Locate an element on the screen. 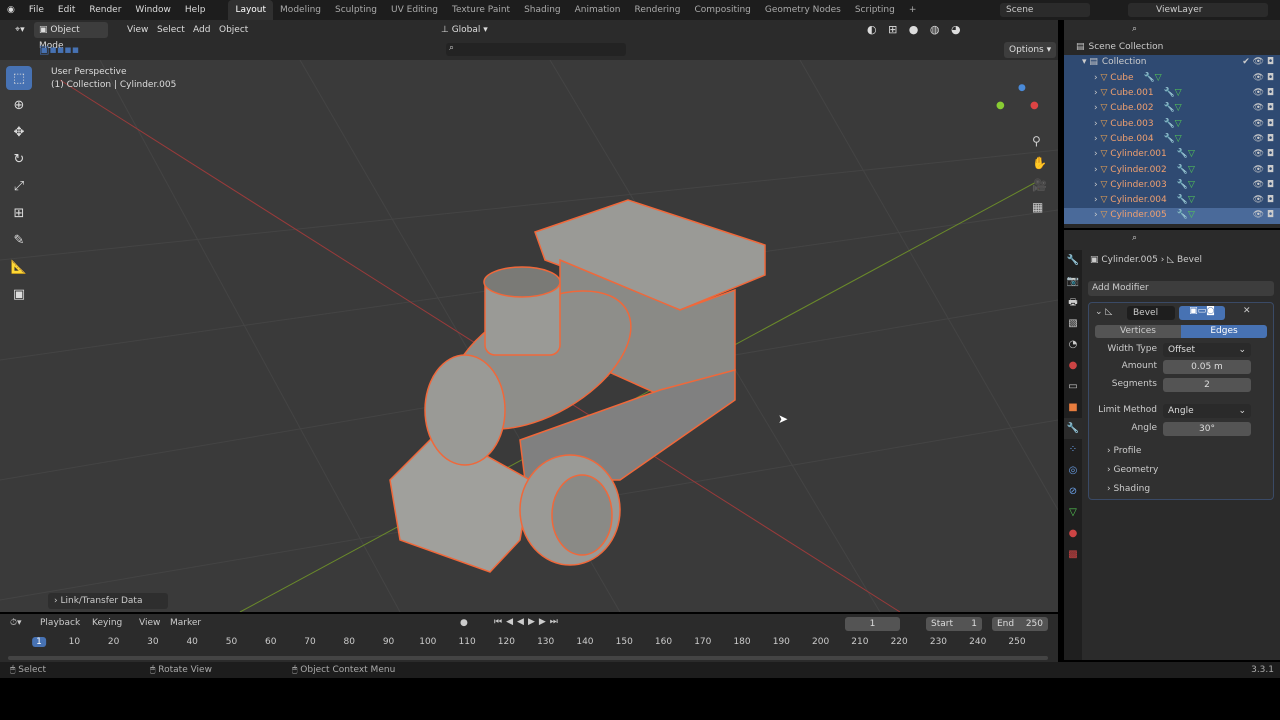 The image size is (1280, 720). tab-shading: Shading is located at coordinates (542, 10).